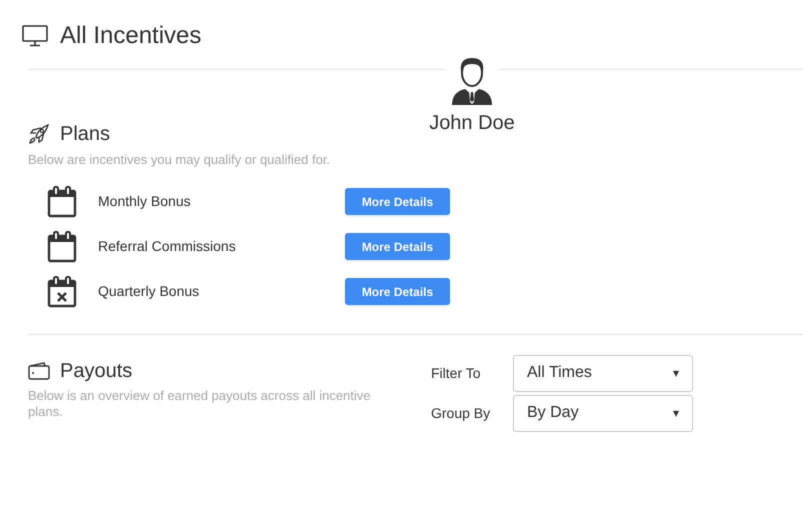 This screenshot has height=505, width=803. I want to click on wallet-icon, so click(39, 371).